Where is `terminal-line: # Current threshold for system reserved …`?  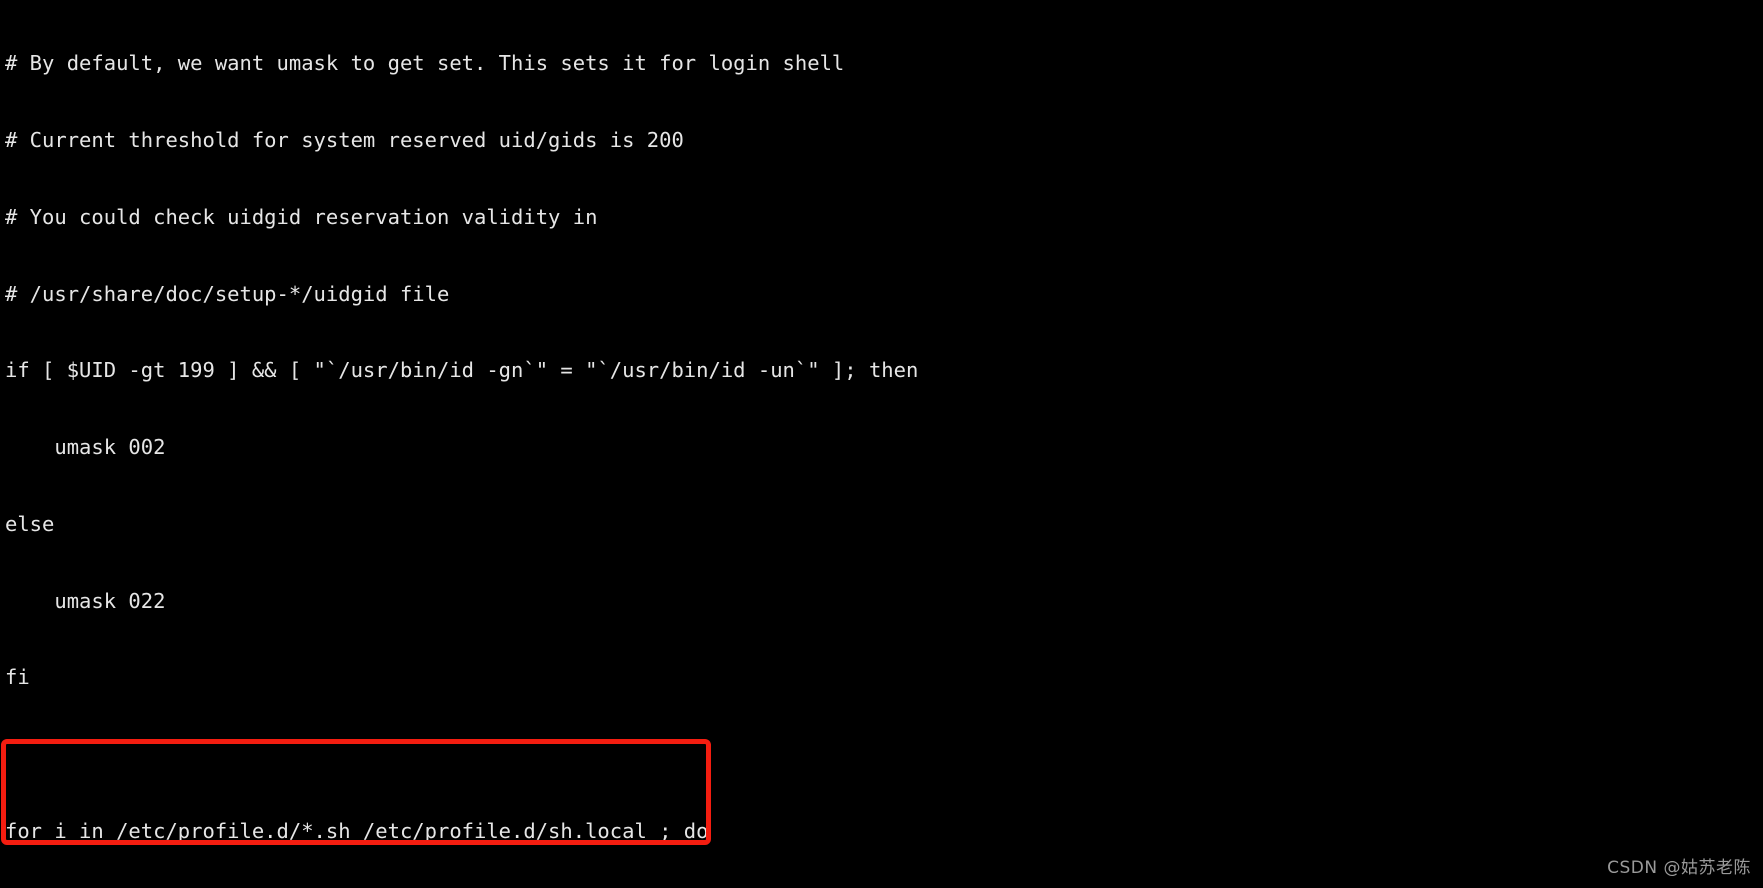
terminal-line: # Current threshold for system reserved … is located at coordinates (344, 139).